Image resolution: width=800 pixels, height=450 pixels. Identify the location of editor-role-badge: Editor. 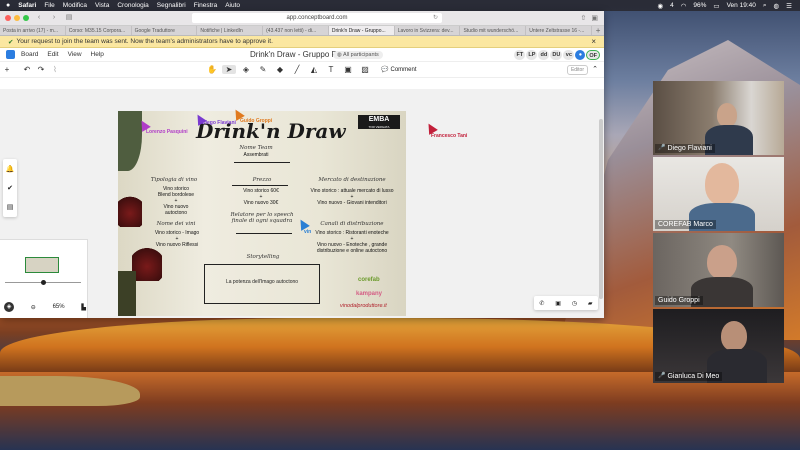
(577, 70).